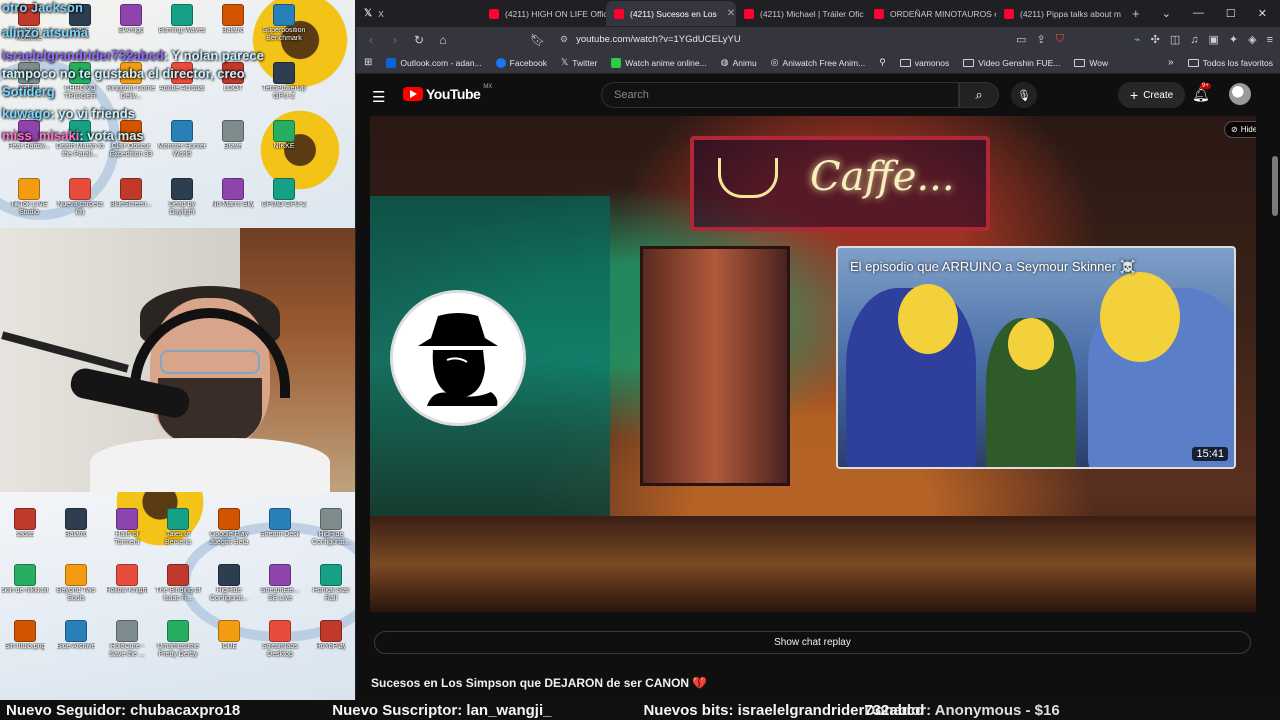  I want to click on desktop-shortcut: No Man's Sky, so click(233, 201).